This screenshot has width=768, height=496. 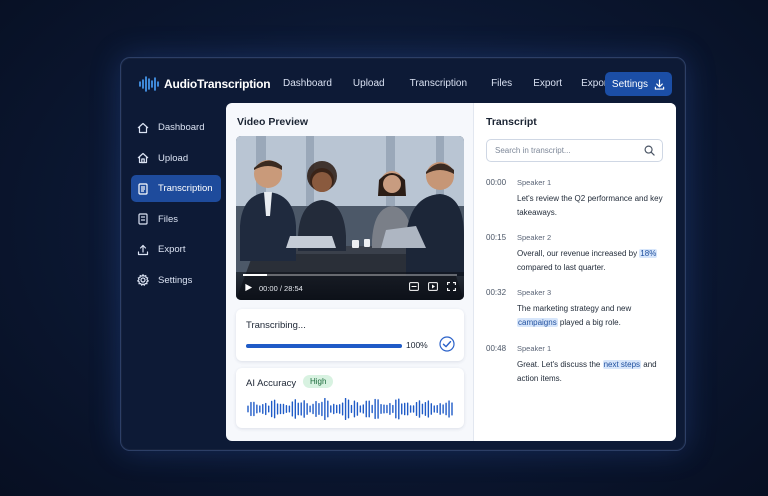 I want to click on sidebar-item-settings: Settings, so click(x=176, y=280).